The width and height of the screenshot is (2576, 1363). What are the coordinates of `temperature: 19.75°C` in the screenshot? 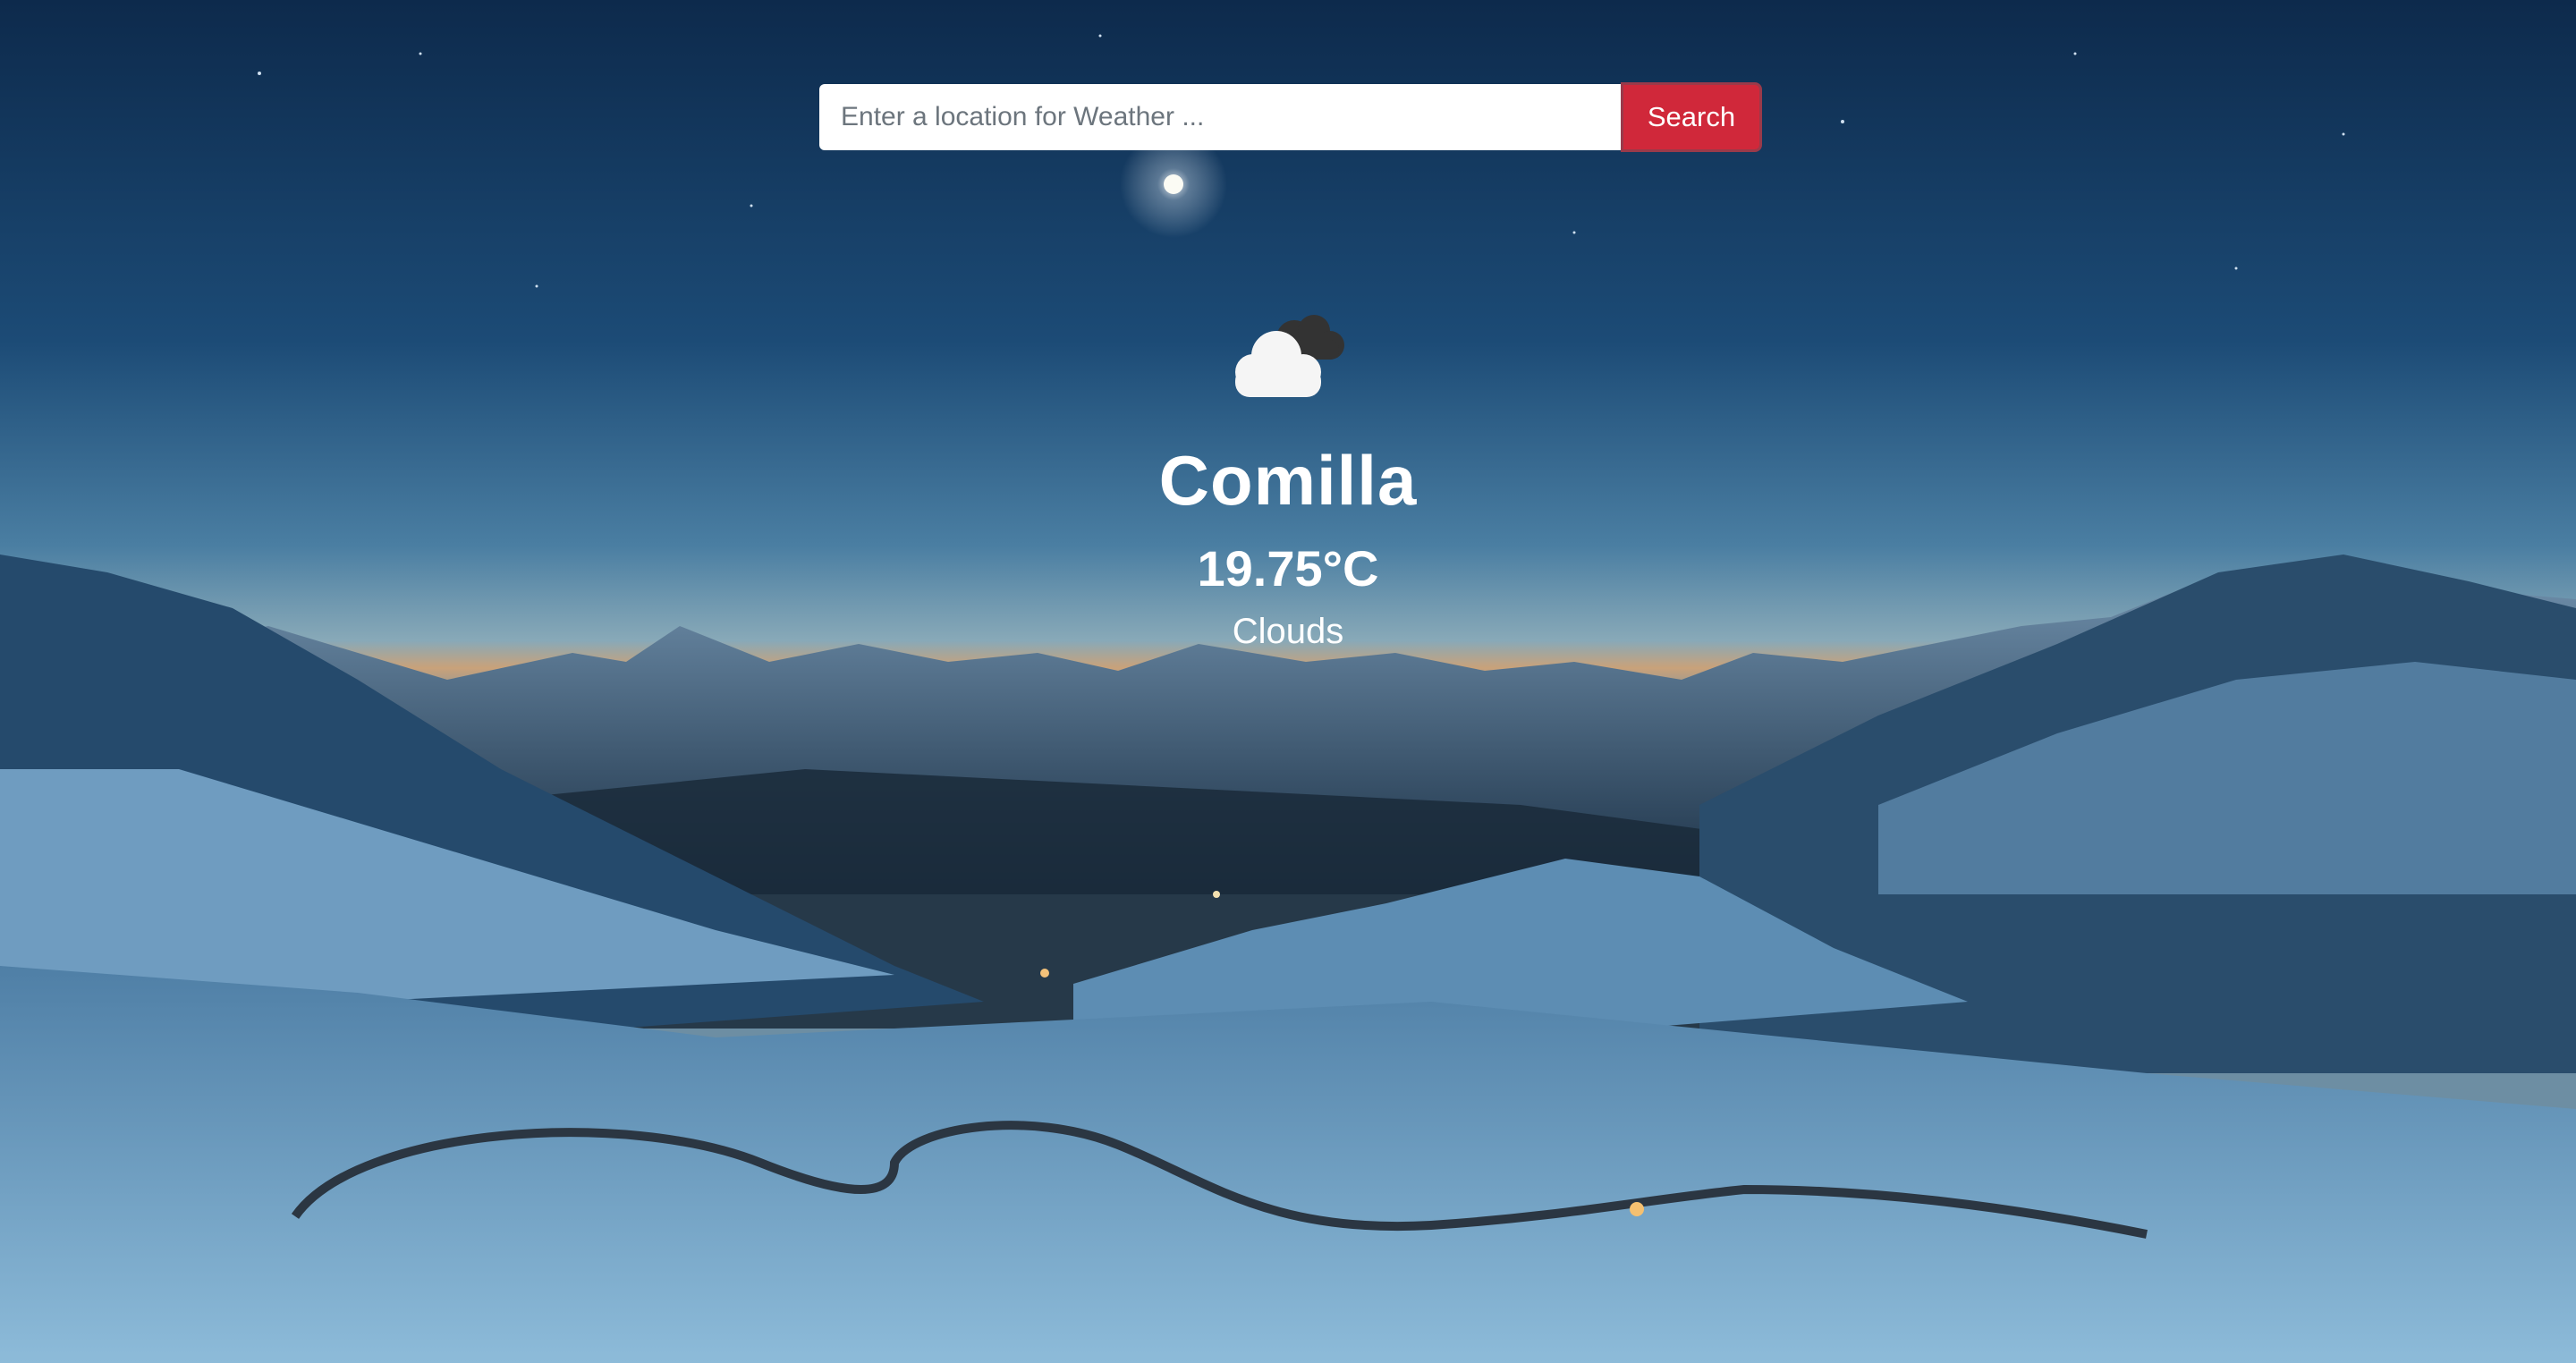 It's located at (1288, 568).